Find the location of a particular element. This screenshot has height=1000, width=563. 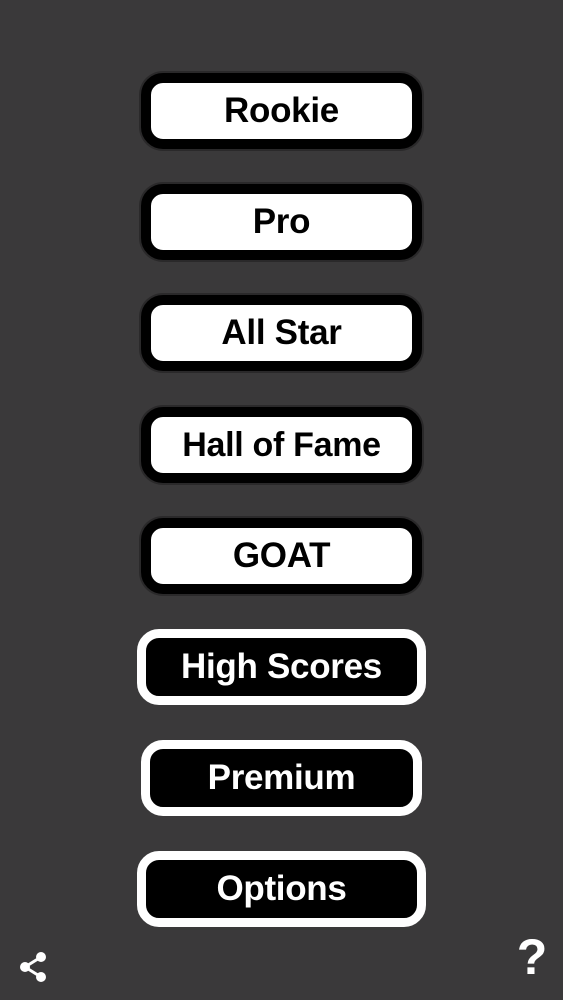

goat-button: GOAT is located at coordinates (281, 556).